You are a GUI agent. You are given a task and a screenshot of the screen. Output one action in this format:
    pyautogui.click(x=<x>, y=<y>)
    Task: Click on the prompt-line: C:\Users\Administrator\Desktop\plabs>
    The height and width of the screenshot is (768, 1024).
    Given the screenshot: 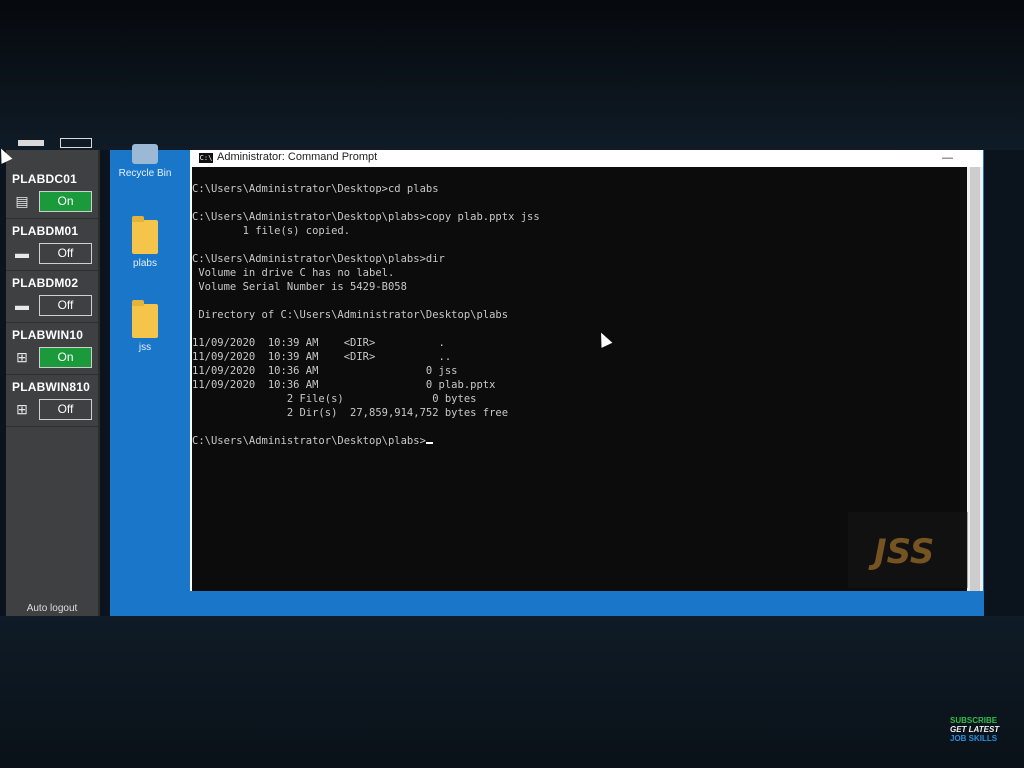 What is the action you would take?
    pyautogui.click(x=312, y=441)
    